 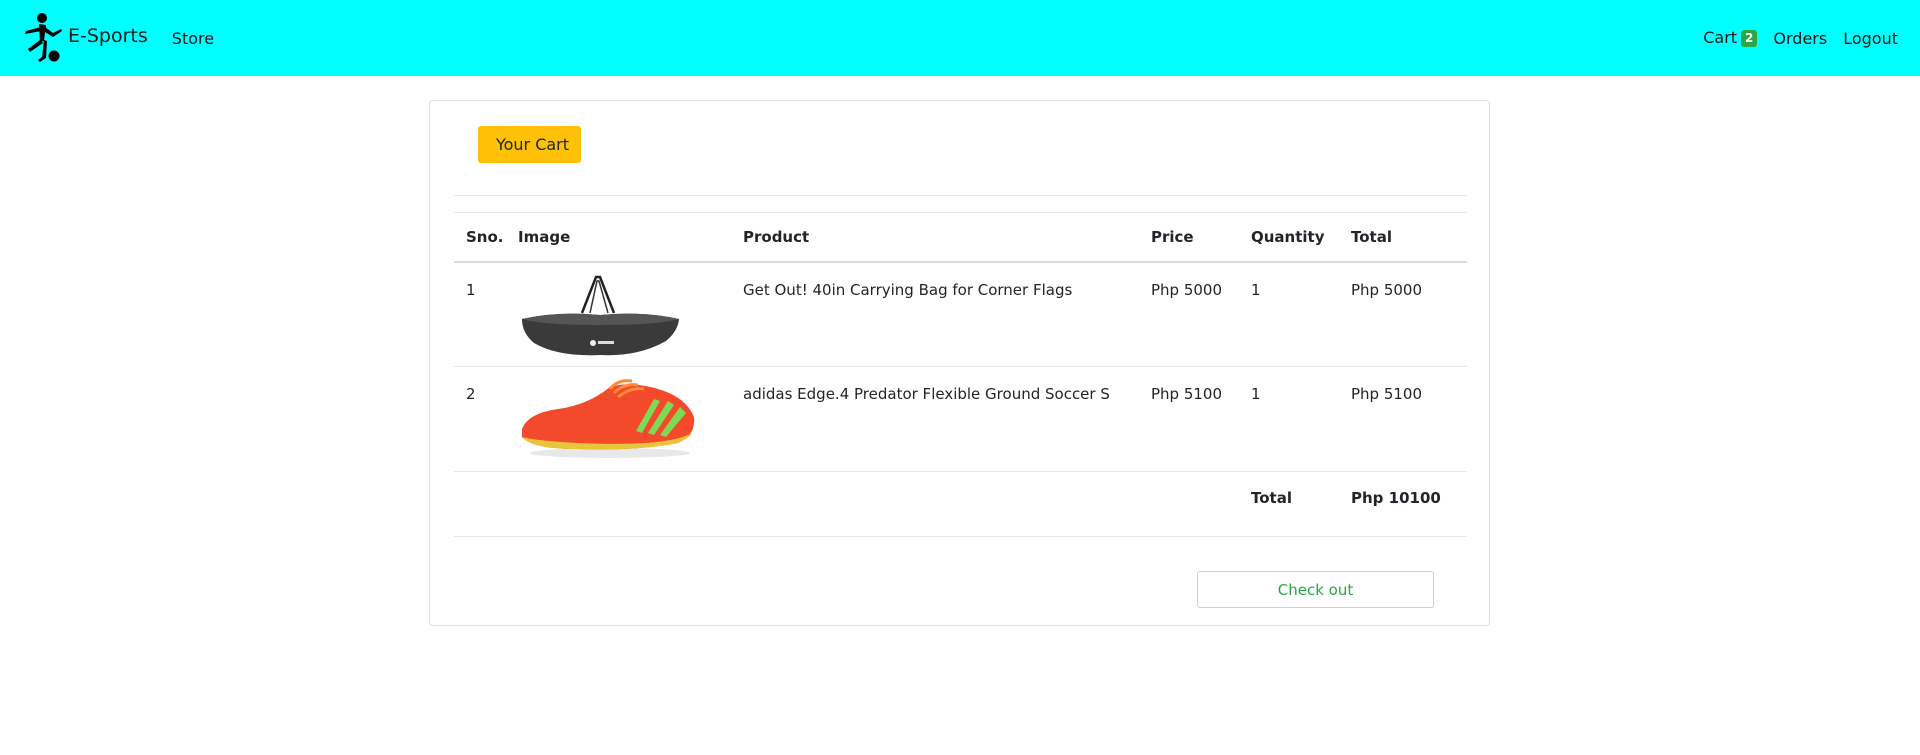 What do you see at coordinates (1201, 237) in the screenshot?
I see `header-price: Price` at bounding box center [1201, 237].